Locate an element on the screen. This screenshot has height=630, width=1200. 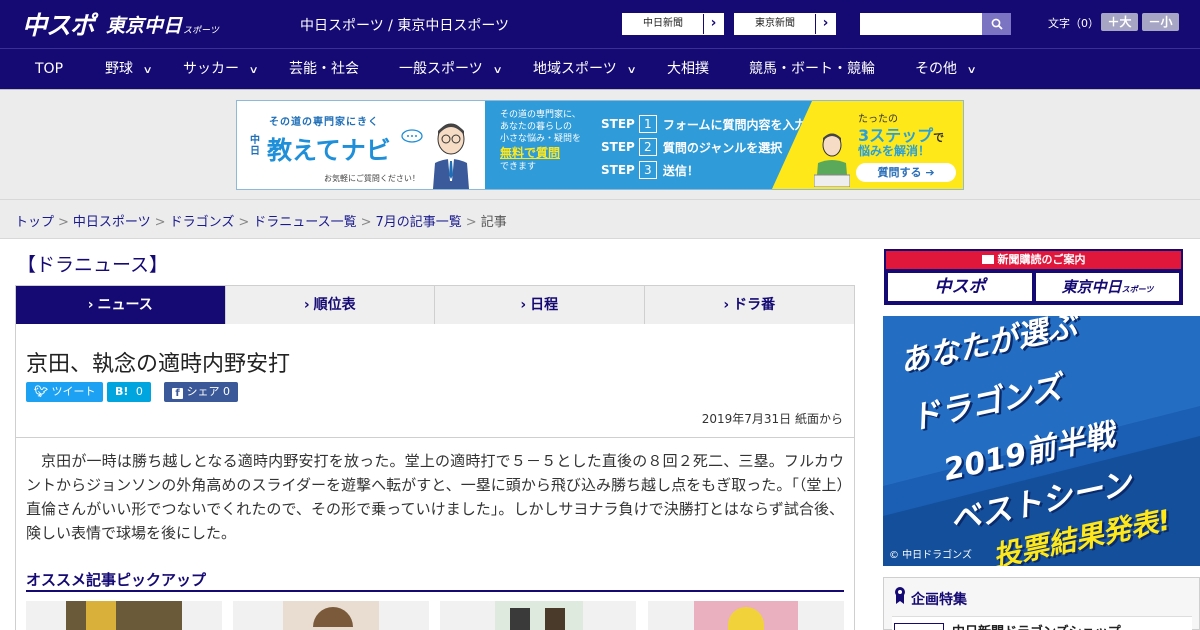
breadcrumb-link-top: トップ is located at coordinates (34, 222).